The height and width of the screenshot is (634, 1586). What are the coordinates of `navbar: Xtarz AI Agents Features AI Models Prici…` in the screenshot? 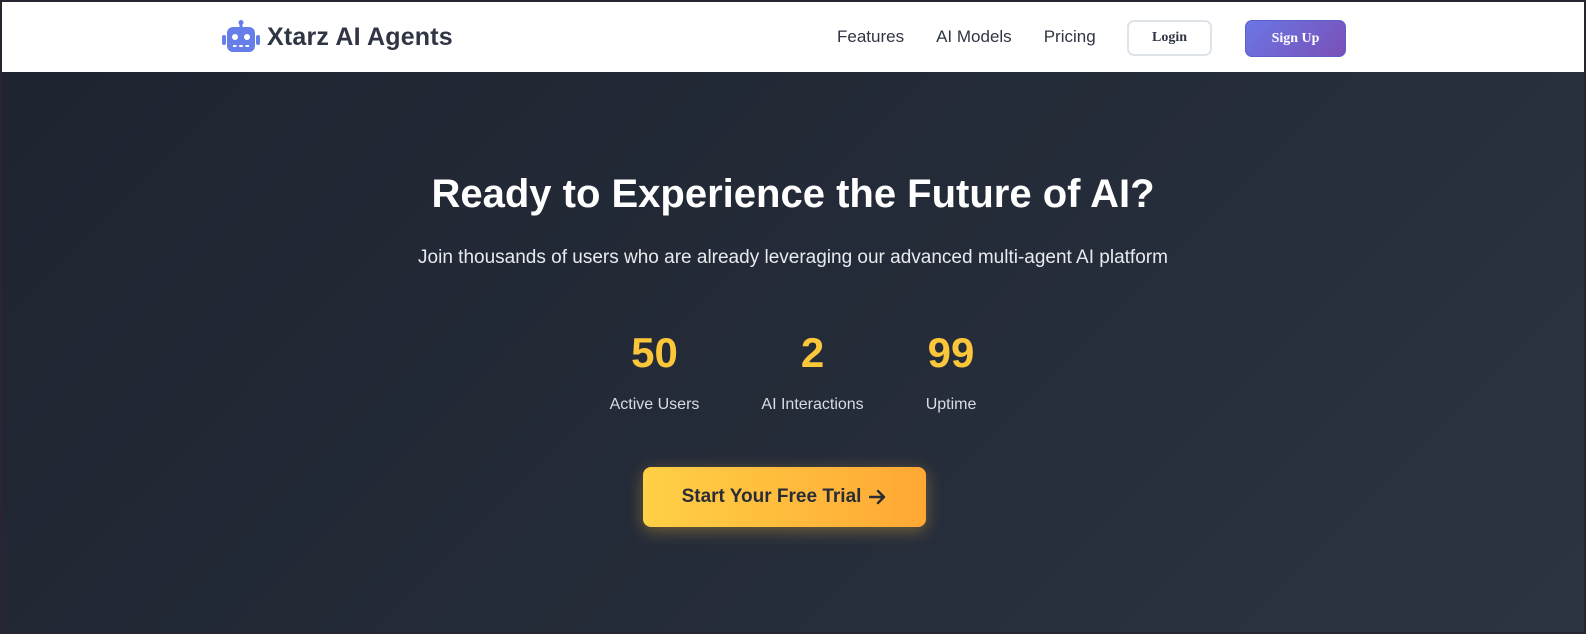 It's located at (793, 37).